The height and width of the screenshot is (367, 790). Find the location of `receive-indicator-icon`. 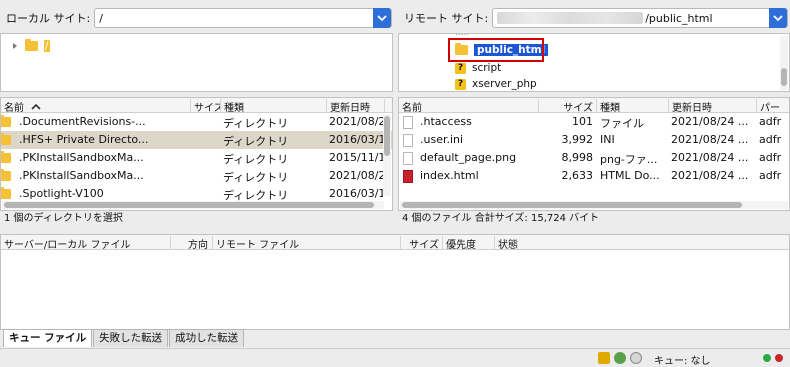

receive-indicator-icon is located at coordinates (767, 358).